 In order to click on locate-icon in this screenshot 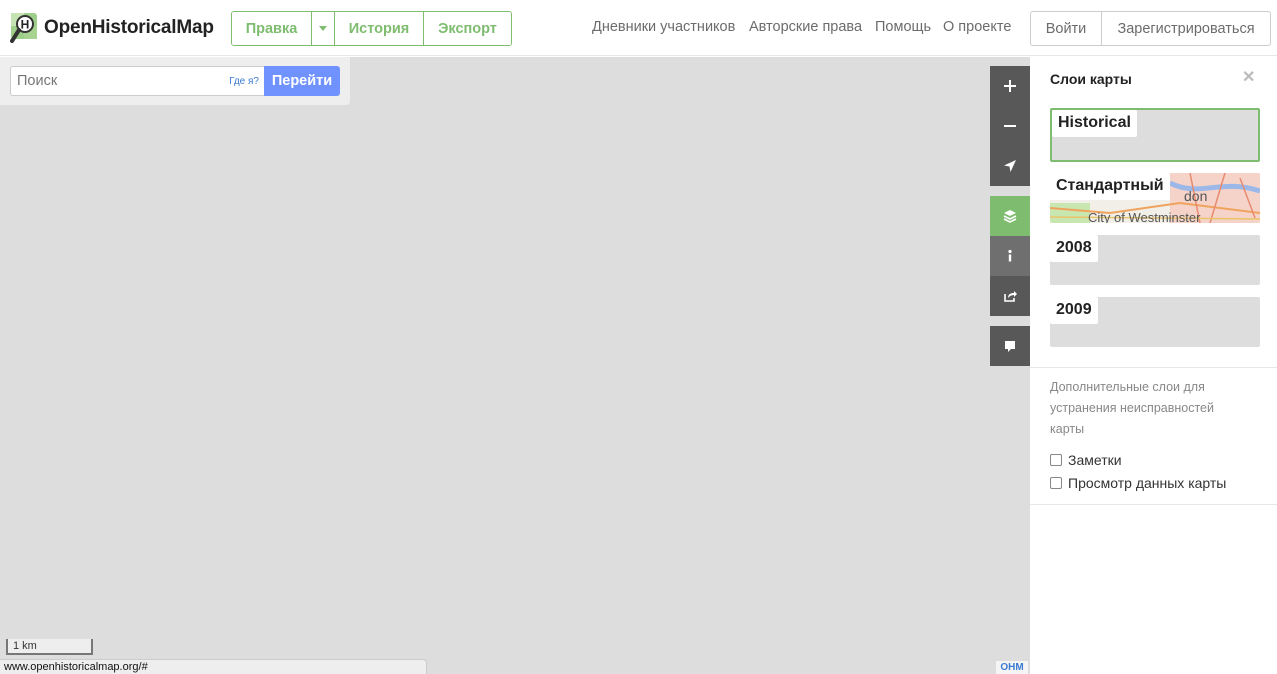, I will do `click(1010, 166)`.